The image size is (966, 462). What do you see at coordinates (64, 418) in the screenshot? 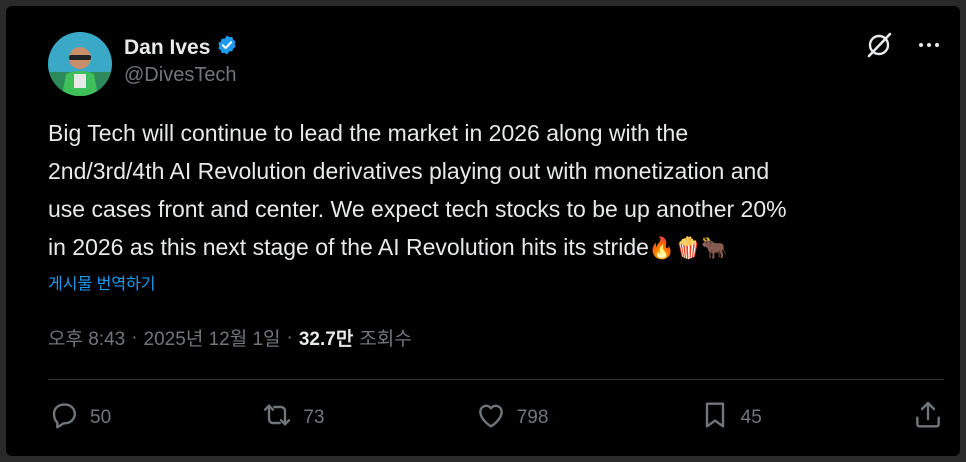
I see `reply-icon` at bounding box center [64, 418].